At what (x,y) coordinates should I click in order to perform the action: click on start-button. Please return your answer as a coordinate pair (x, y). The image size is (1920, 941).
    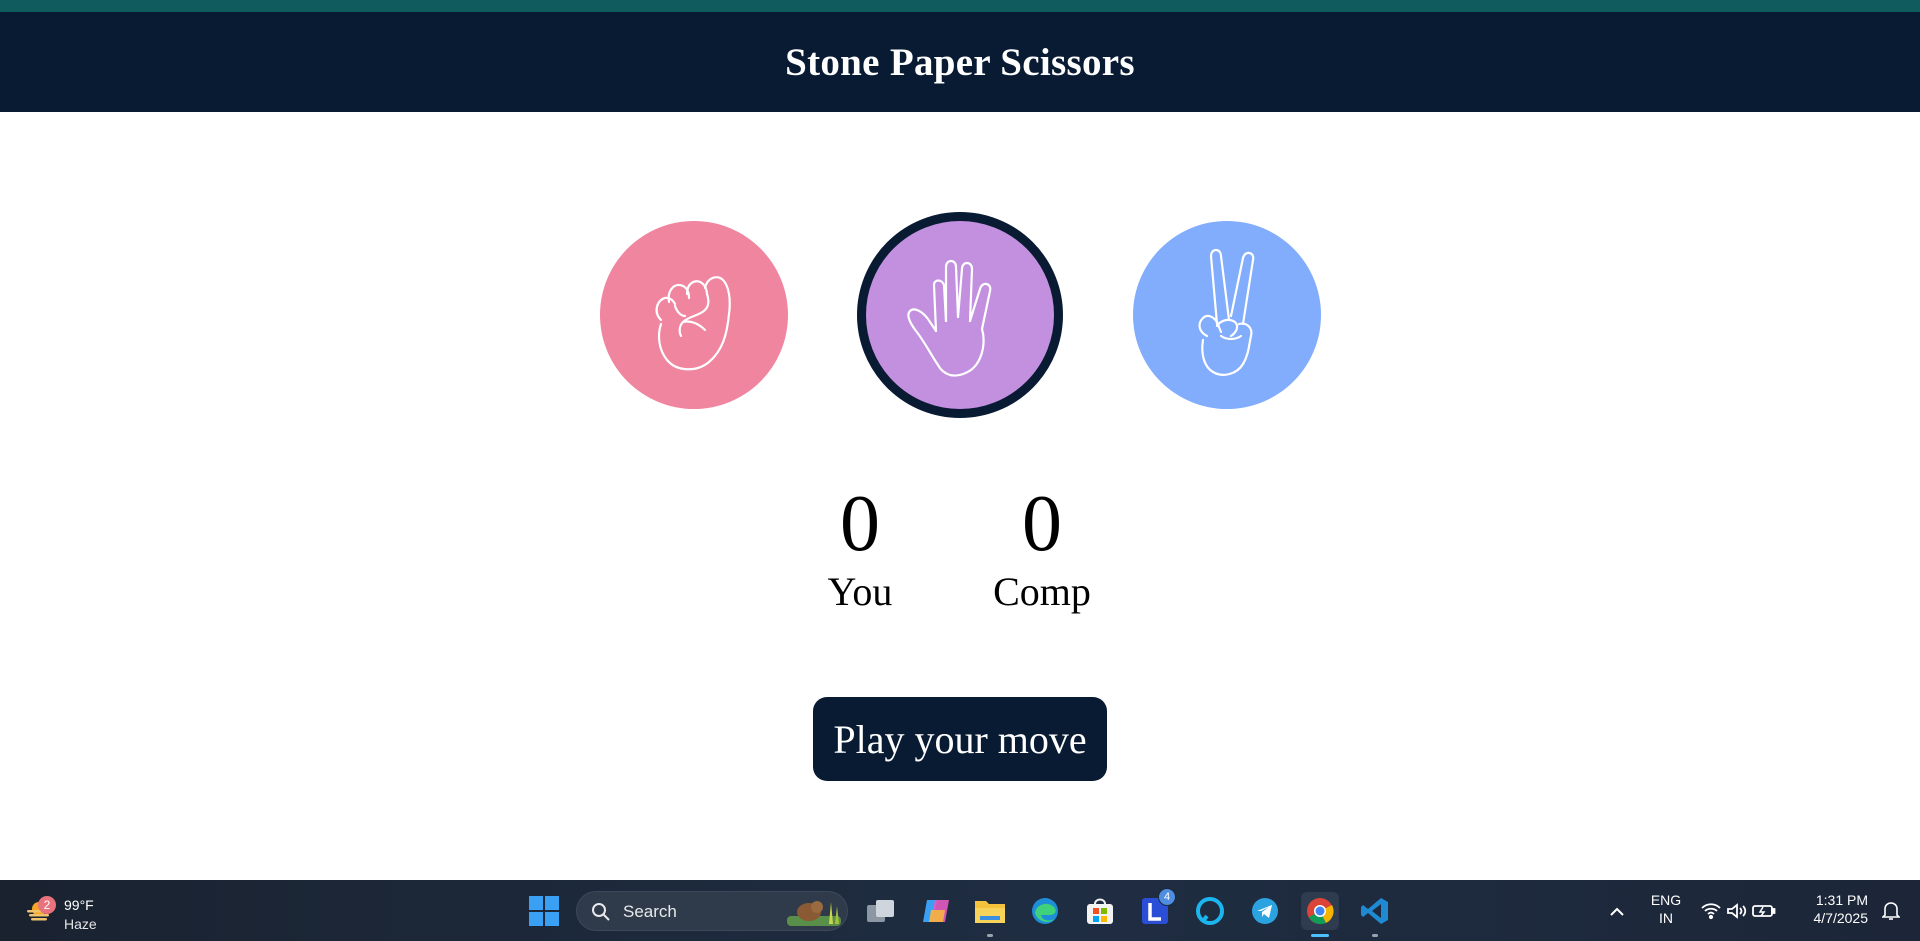
    Looking at the image, I should click on (544, 911).